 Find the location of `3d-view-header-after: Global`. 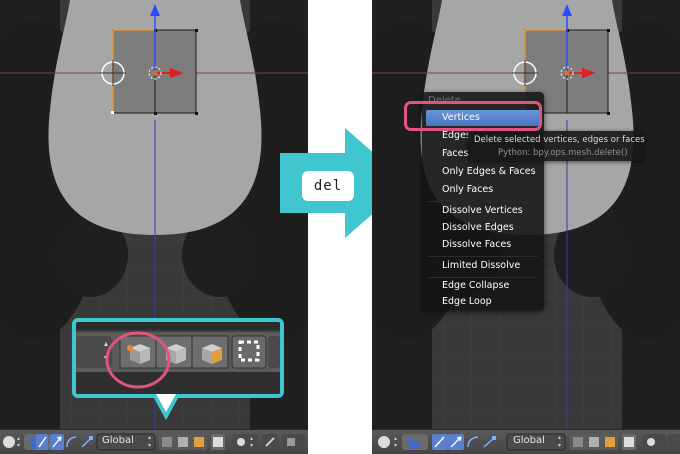

3d-view-header-after: Global is located at coordinates (526, 441).